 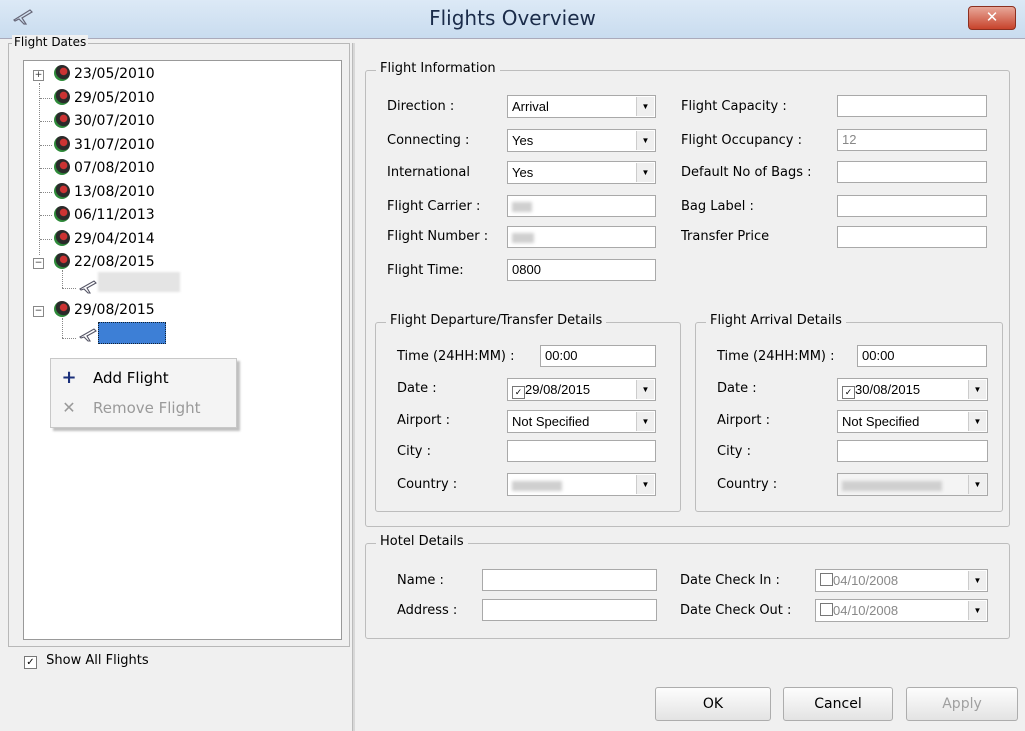 What do you see at coordinates (912, 206) in the screenshot?
I see `bag-label-input` at bounding box center [912, 206].